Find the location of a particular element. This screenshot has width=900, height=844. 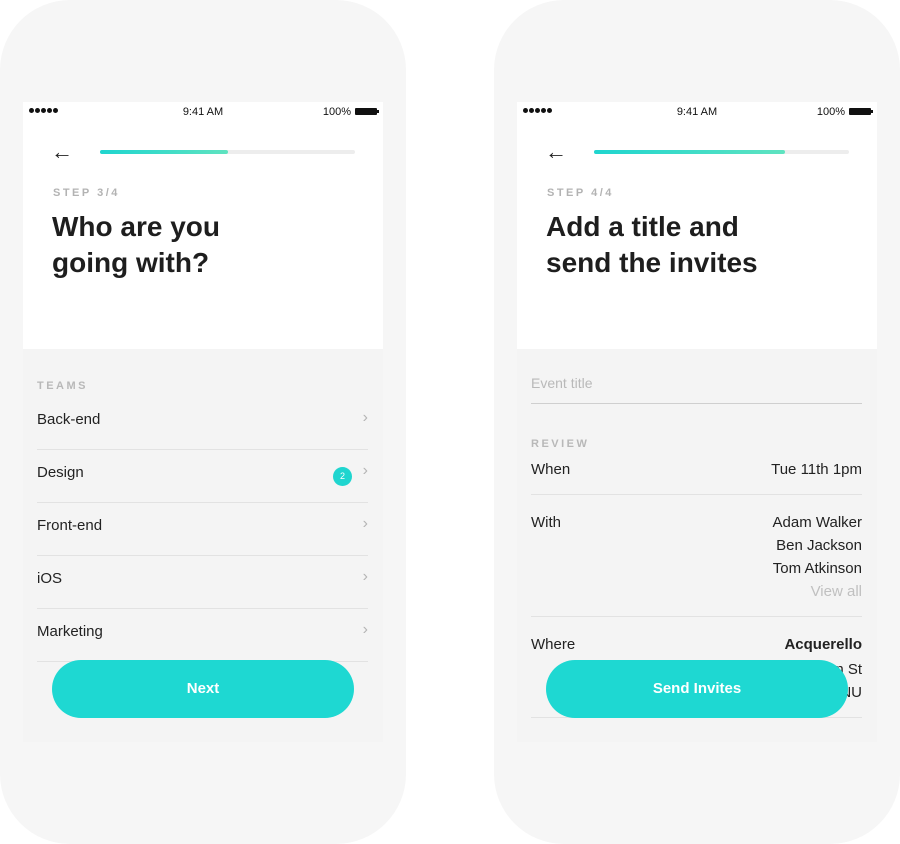

step-label: STEP 4/4 is located at coordinates (580, 193).